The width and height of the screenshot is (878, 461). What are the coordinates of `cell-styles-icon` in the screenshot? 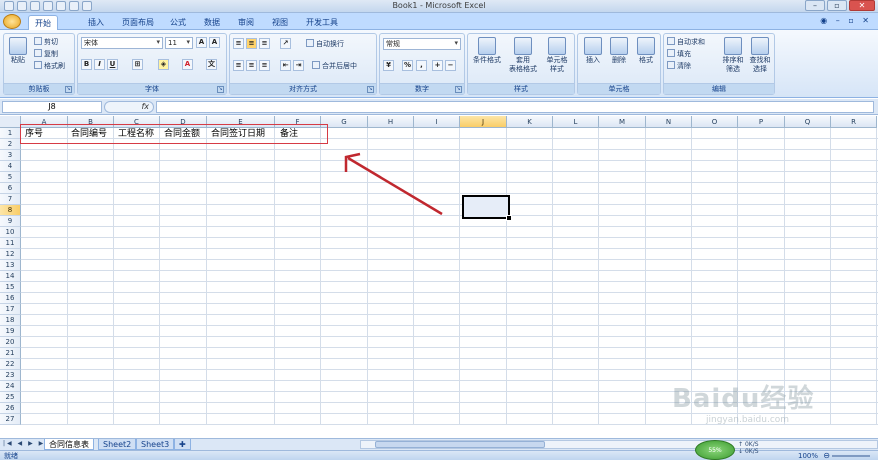 It's located at (557, 46).